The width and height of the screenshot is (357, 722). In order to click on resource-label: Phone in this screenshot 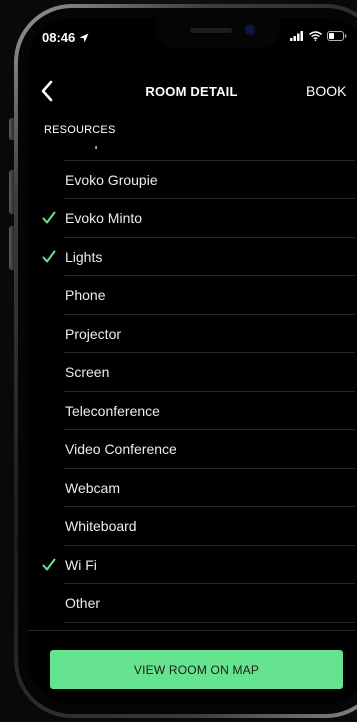, I will do `click(85, 295)`.